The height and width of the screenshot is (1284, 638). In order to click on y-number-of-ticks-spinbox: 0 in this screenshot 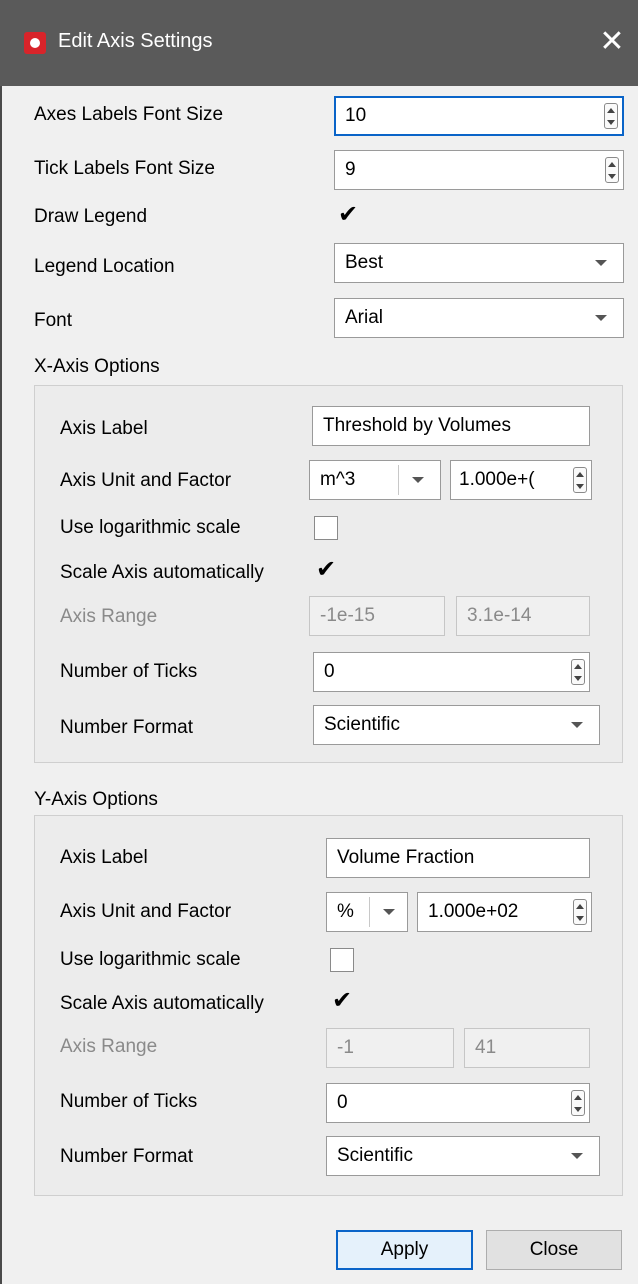, I will do `click(458, 1103)`.